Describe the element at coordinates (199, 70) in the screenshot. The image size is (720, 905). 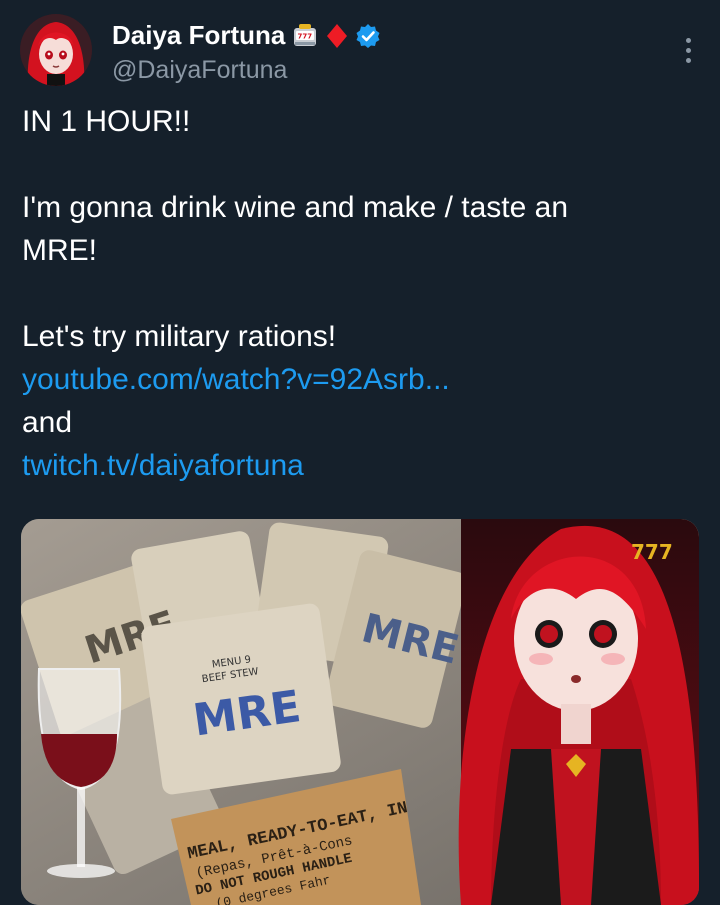
I see `author-handle: @DaiyaFortuna` at that location.